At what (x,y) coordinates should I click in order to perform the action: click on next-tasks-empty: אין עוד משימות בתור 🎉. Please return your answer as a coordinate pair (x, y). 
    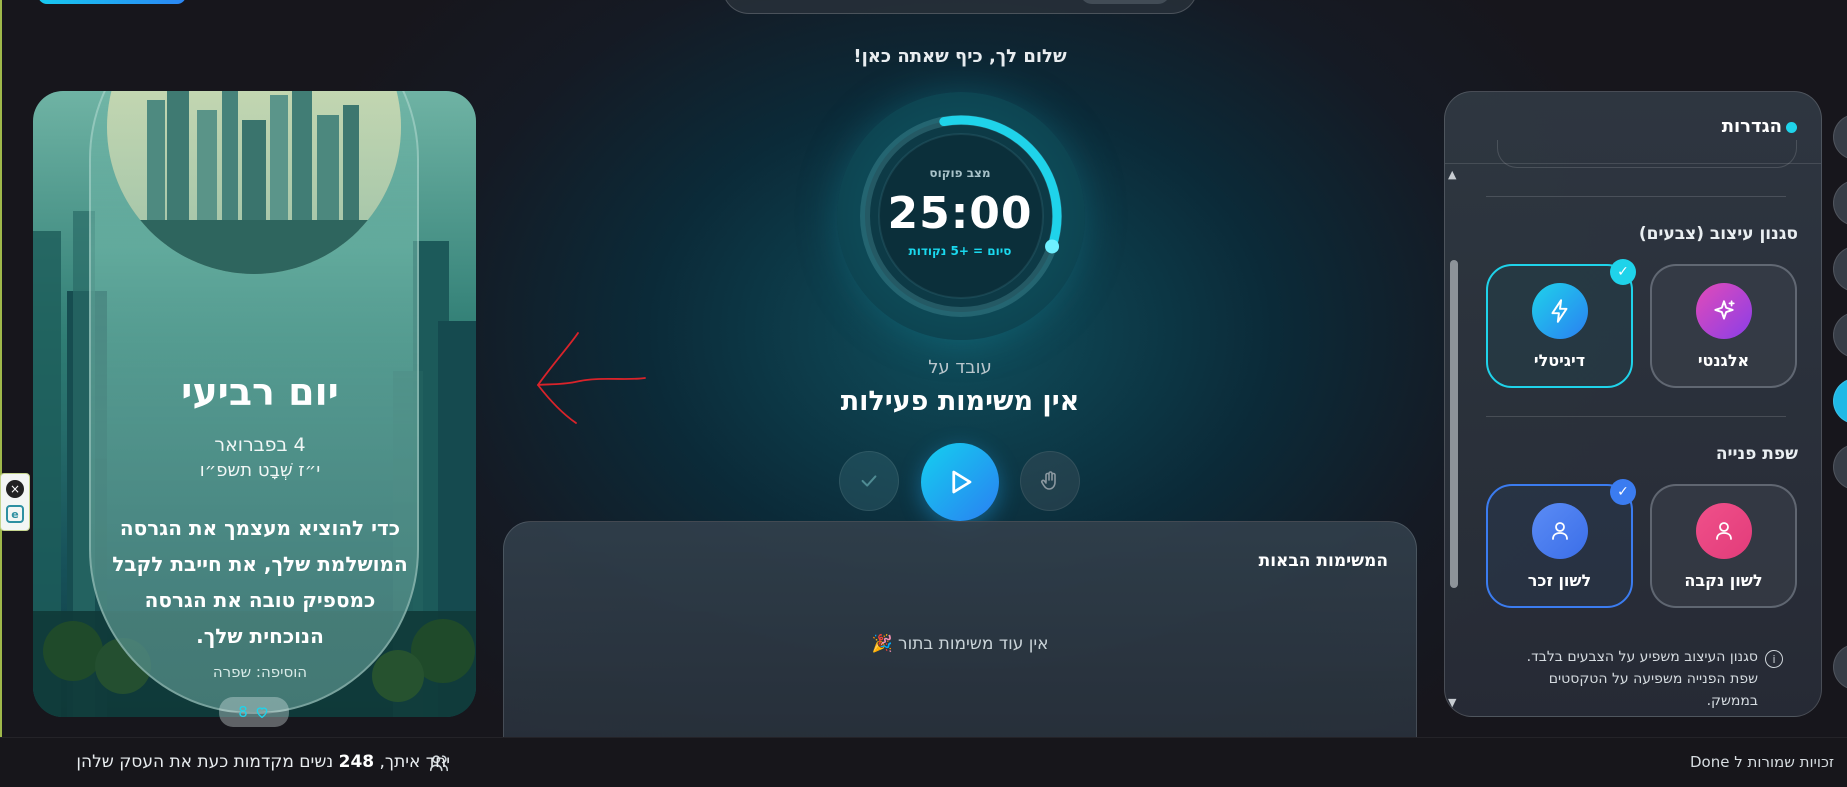
    Looking at the image, I should click on (960, 644).